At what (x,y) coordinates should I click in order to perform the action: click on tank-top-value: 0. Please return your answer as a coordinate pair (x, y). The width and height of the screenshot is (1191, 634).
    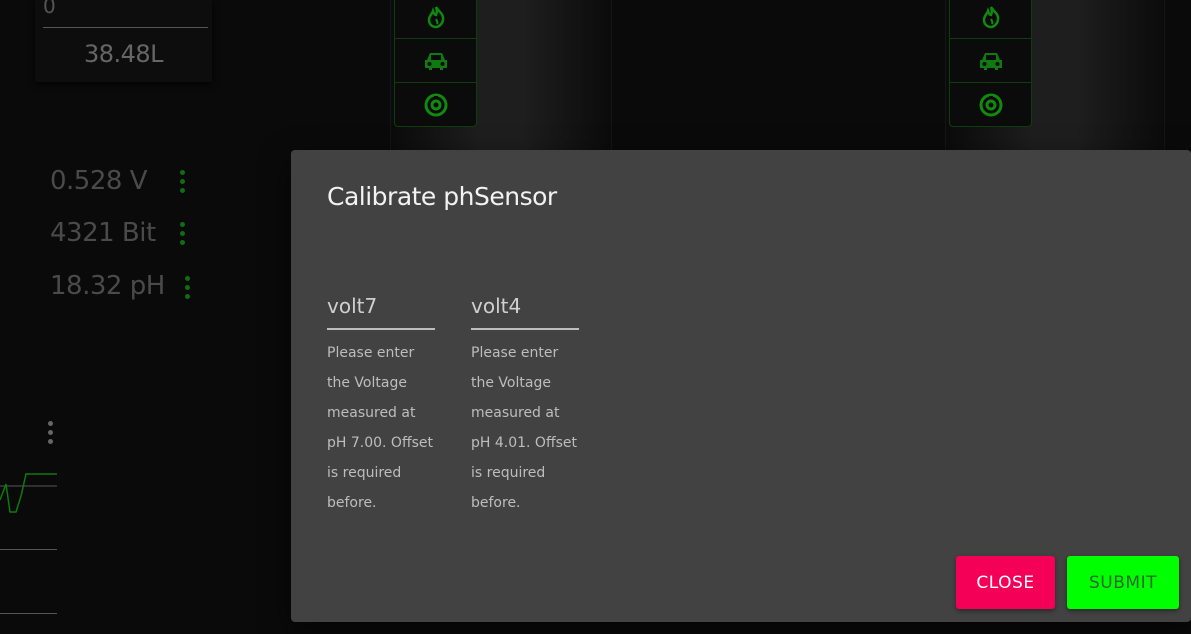
    Looking at the image, I should click on (49, 9).